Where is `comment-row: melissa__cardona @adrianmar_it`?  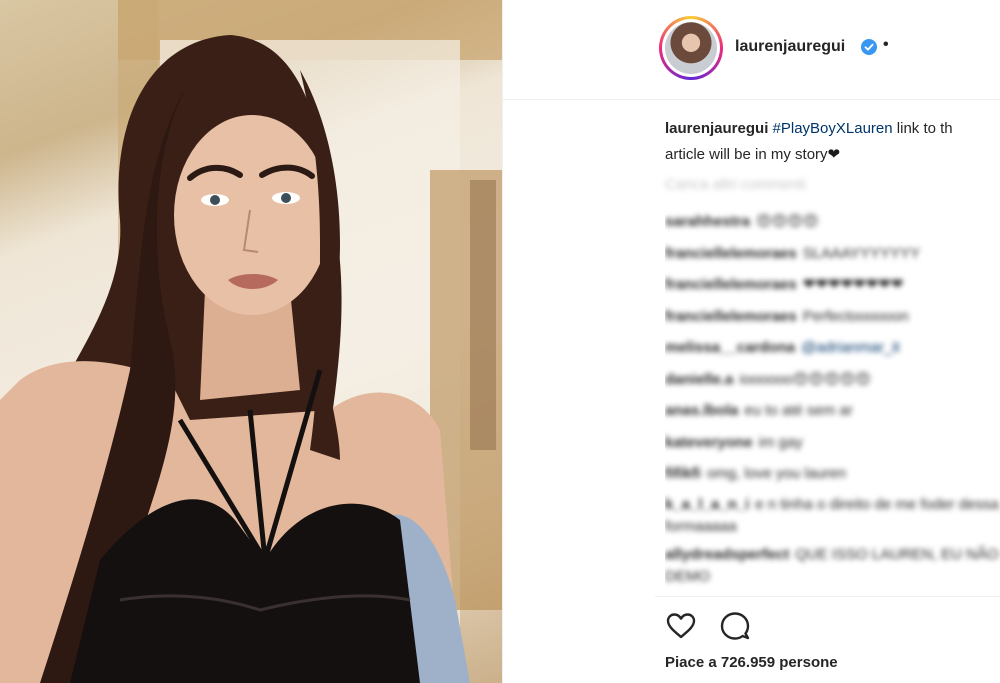 comment-row: melissa__cardona @adrianmar_it is located at coordinates (832, 348).